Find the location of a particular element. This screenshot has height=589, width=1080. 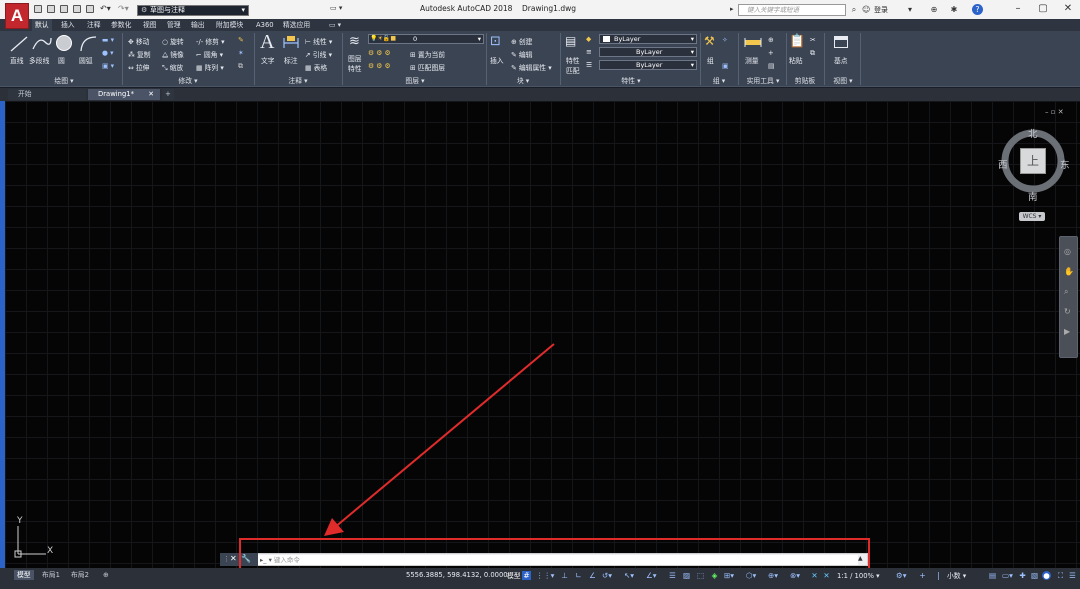

search-expand-icon: ▸ is located at coordinates (732, 9).